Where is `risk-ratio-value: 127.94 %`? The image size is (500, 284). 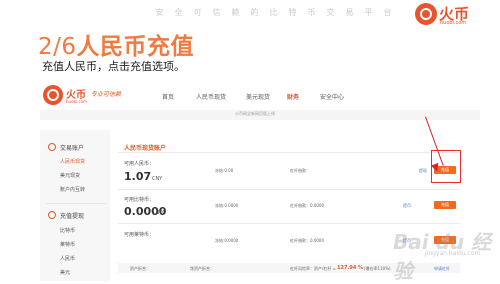
risk-ratio-value: 127.94 % is located at coordinates (350, 268).